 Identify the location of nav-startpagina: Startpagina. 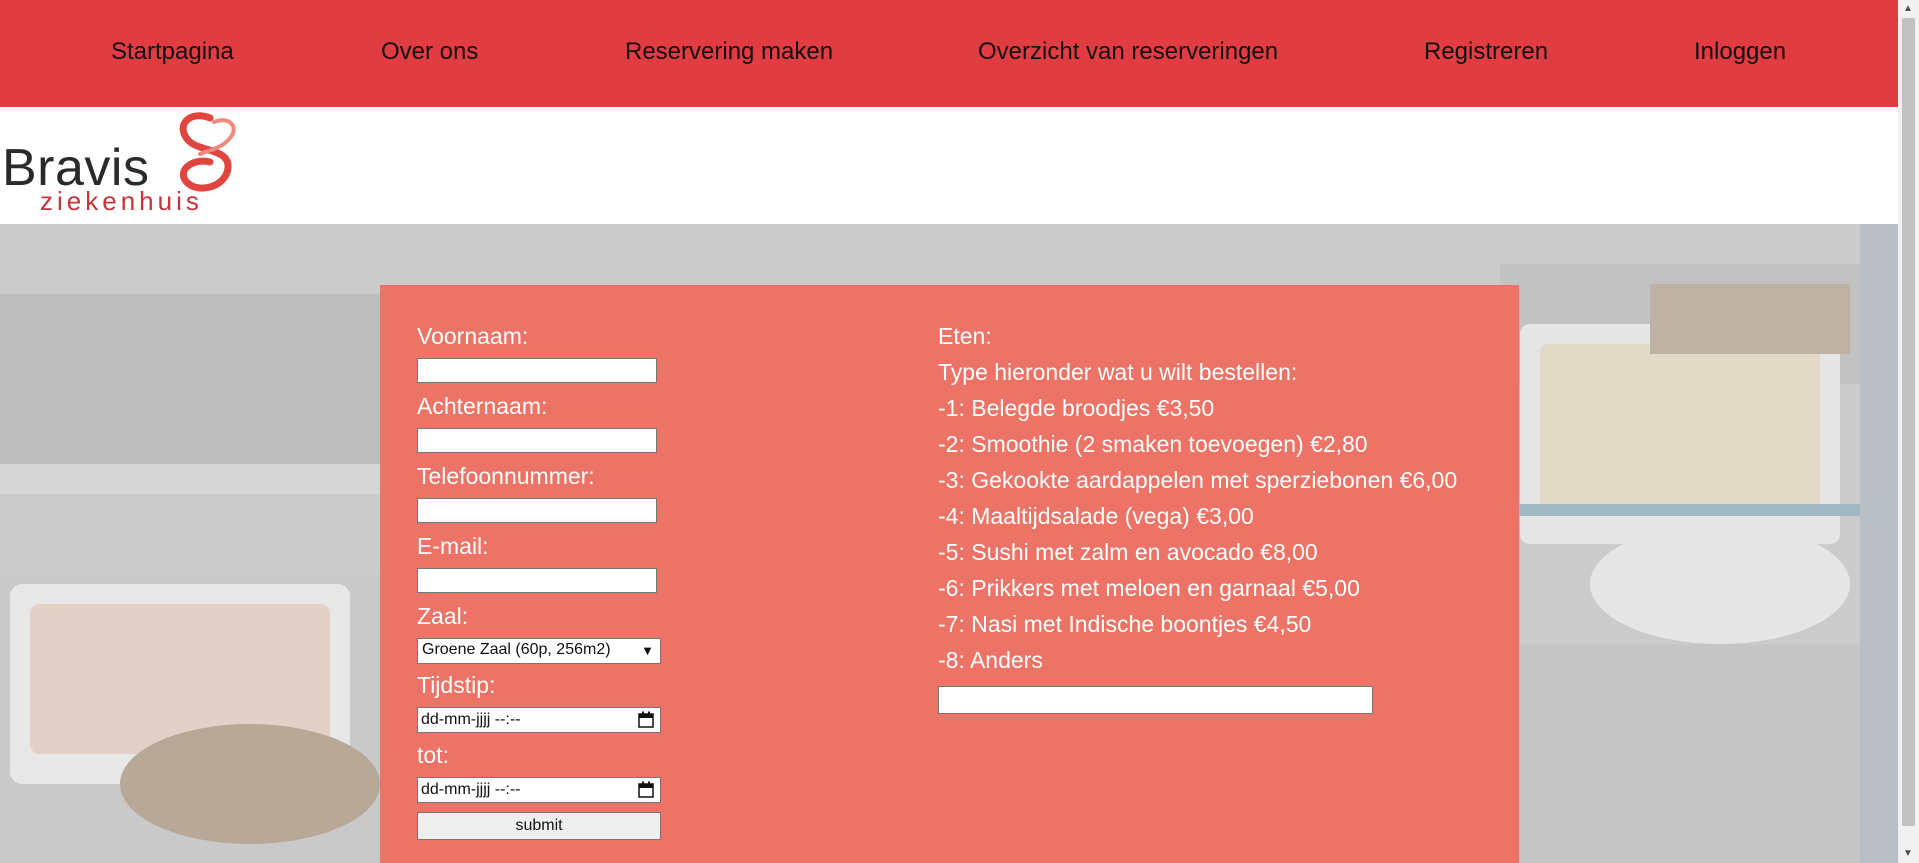
(172, 52).